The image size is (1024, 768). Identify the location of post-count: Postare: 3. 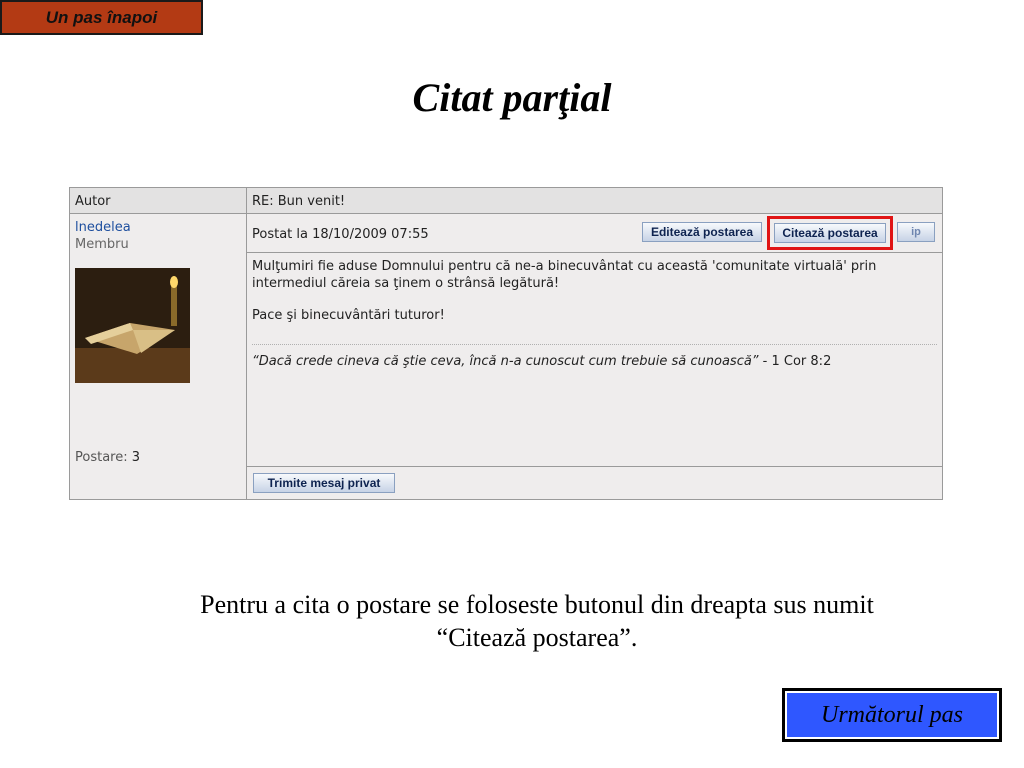
(107, 457).